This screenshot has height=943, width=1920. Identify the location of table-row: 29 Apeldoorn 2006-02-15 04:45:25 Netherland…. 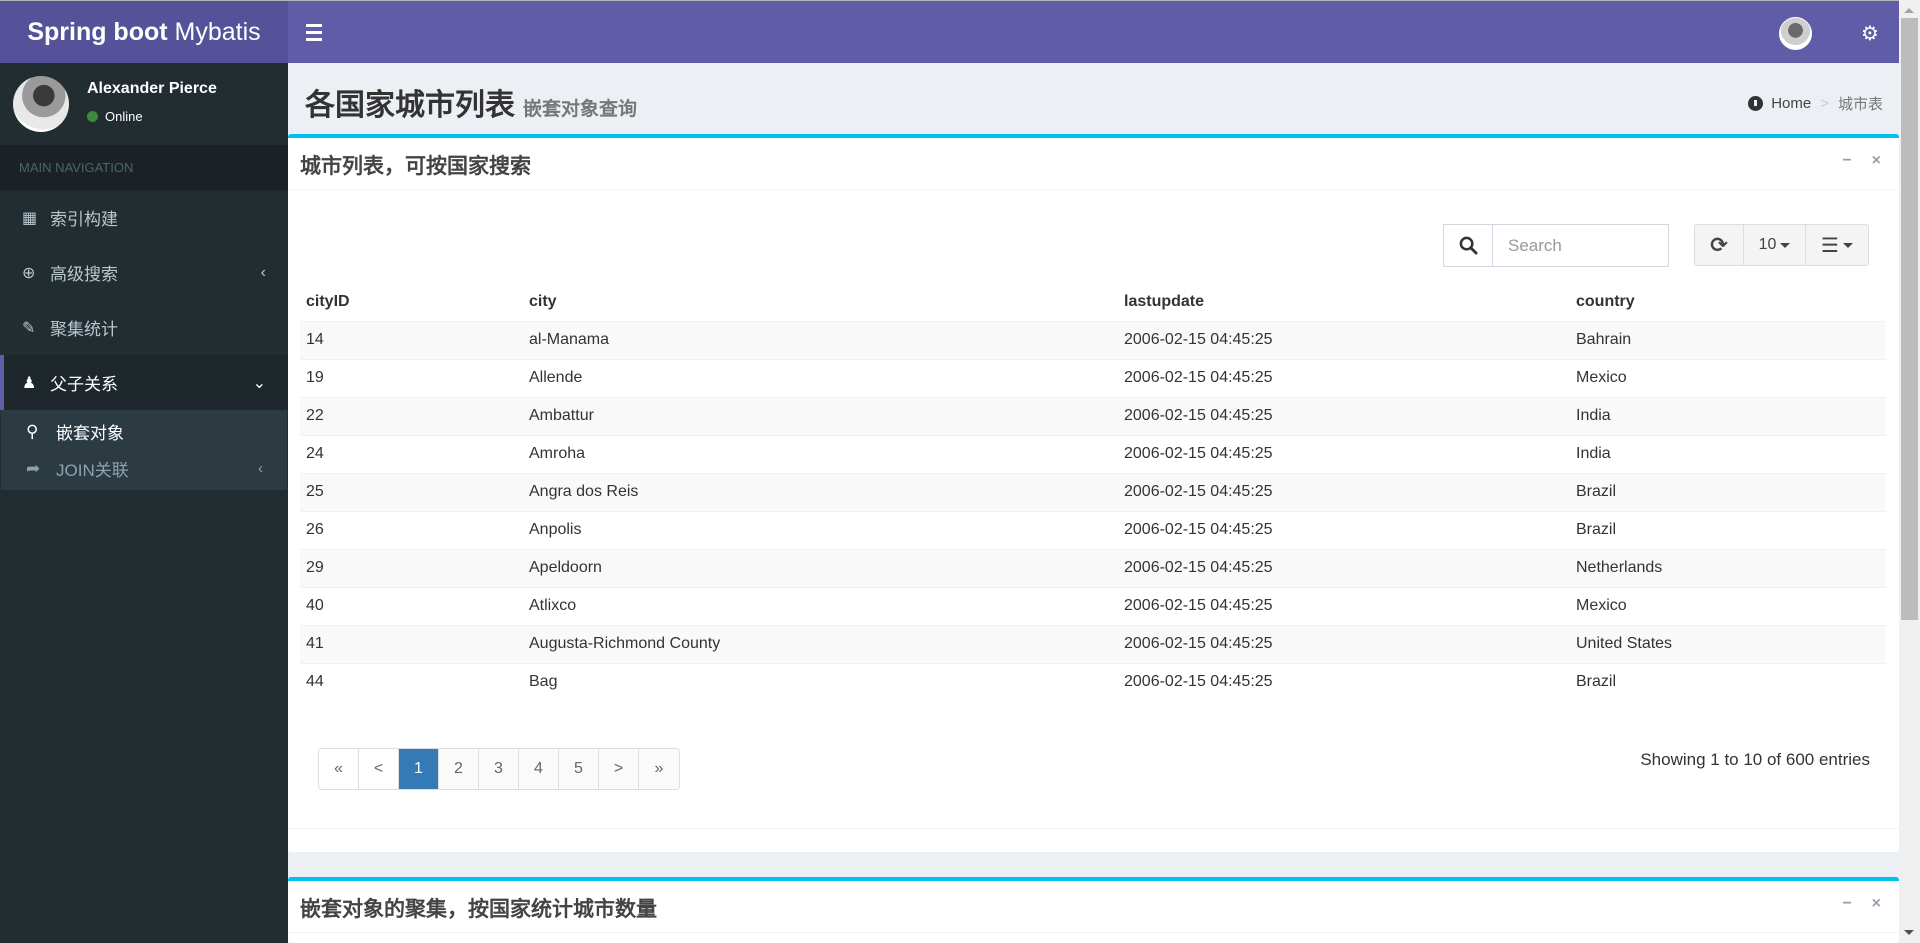
(1093, 567).